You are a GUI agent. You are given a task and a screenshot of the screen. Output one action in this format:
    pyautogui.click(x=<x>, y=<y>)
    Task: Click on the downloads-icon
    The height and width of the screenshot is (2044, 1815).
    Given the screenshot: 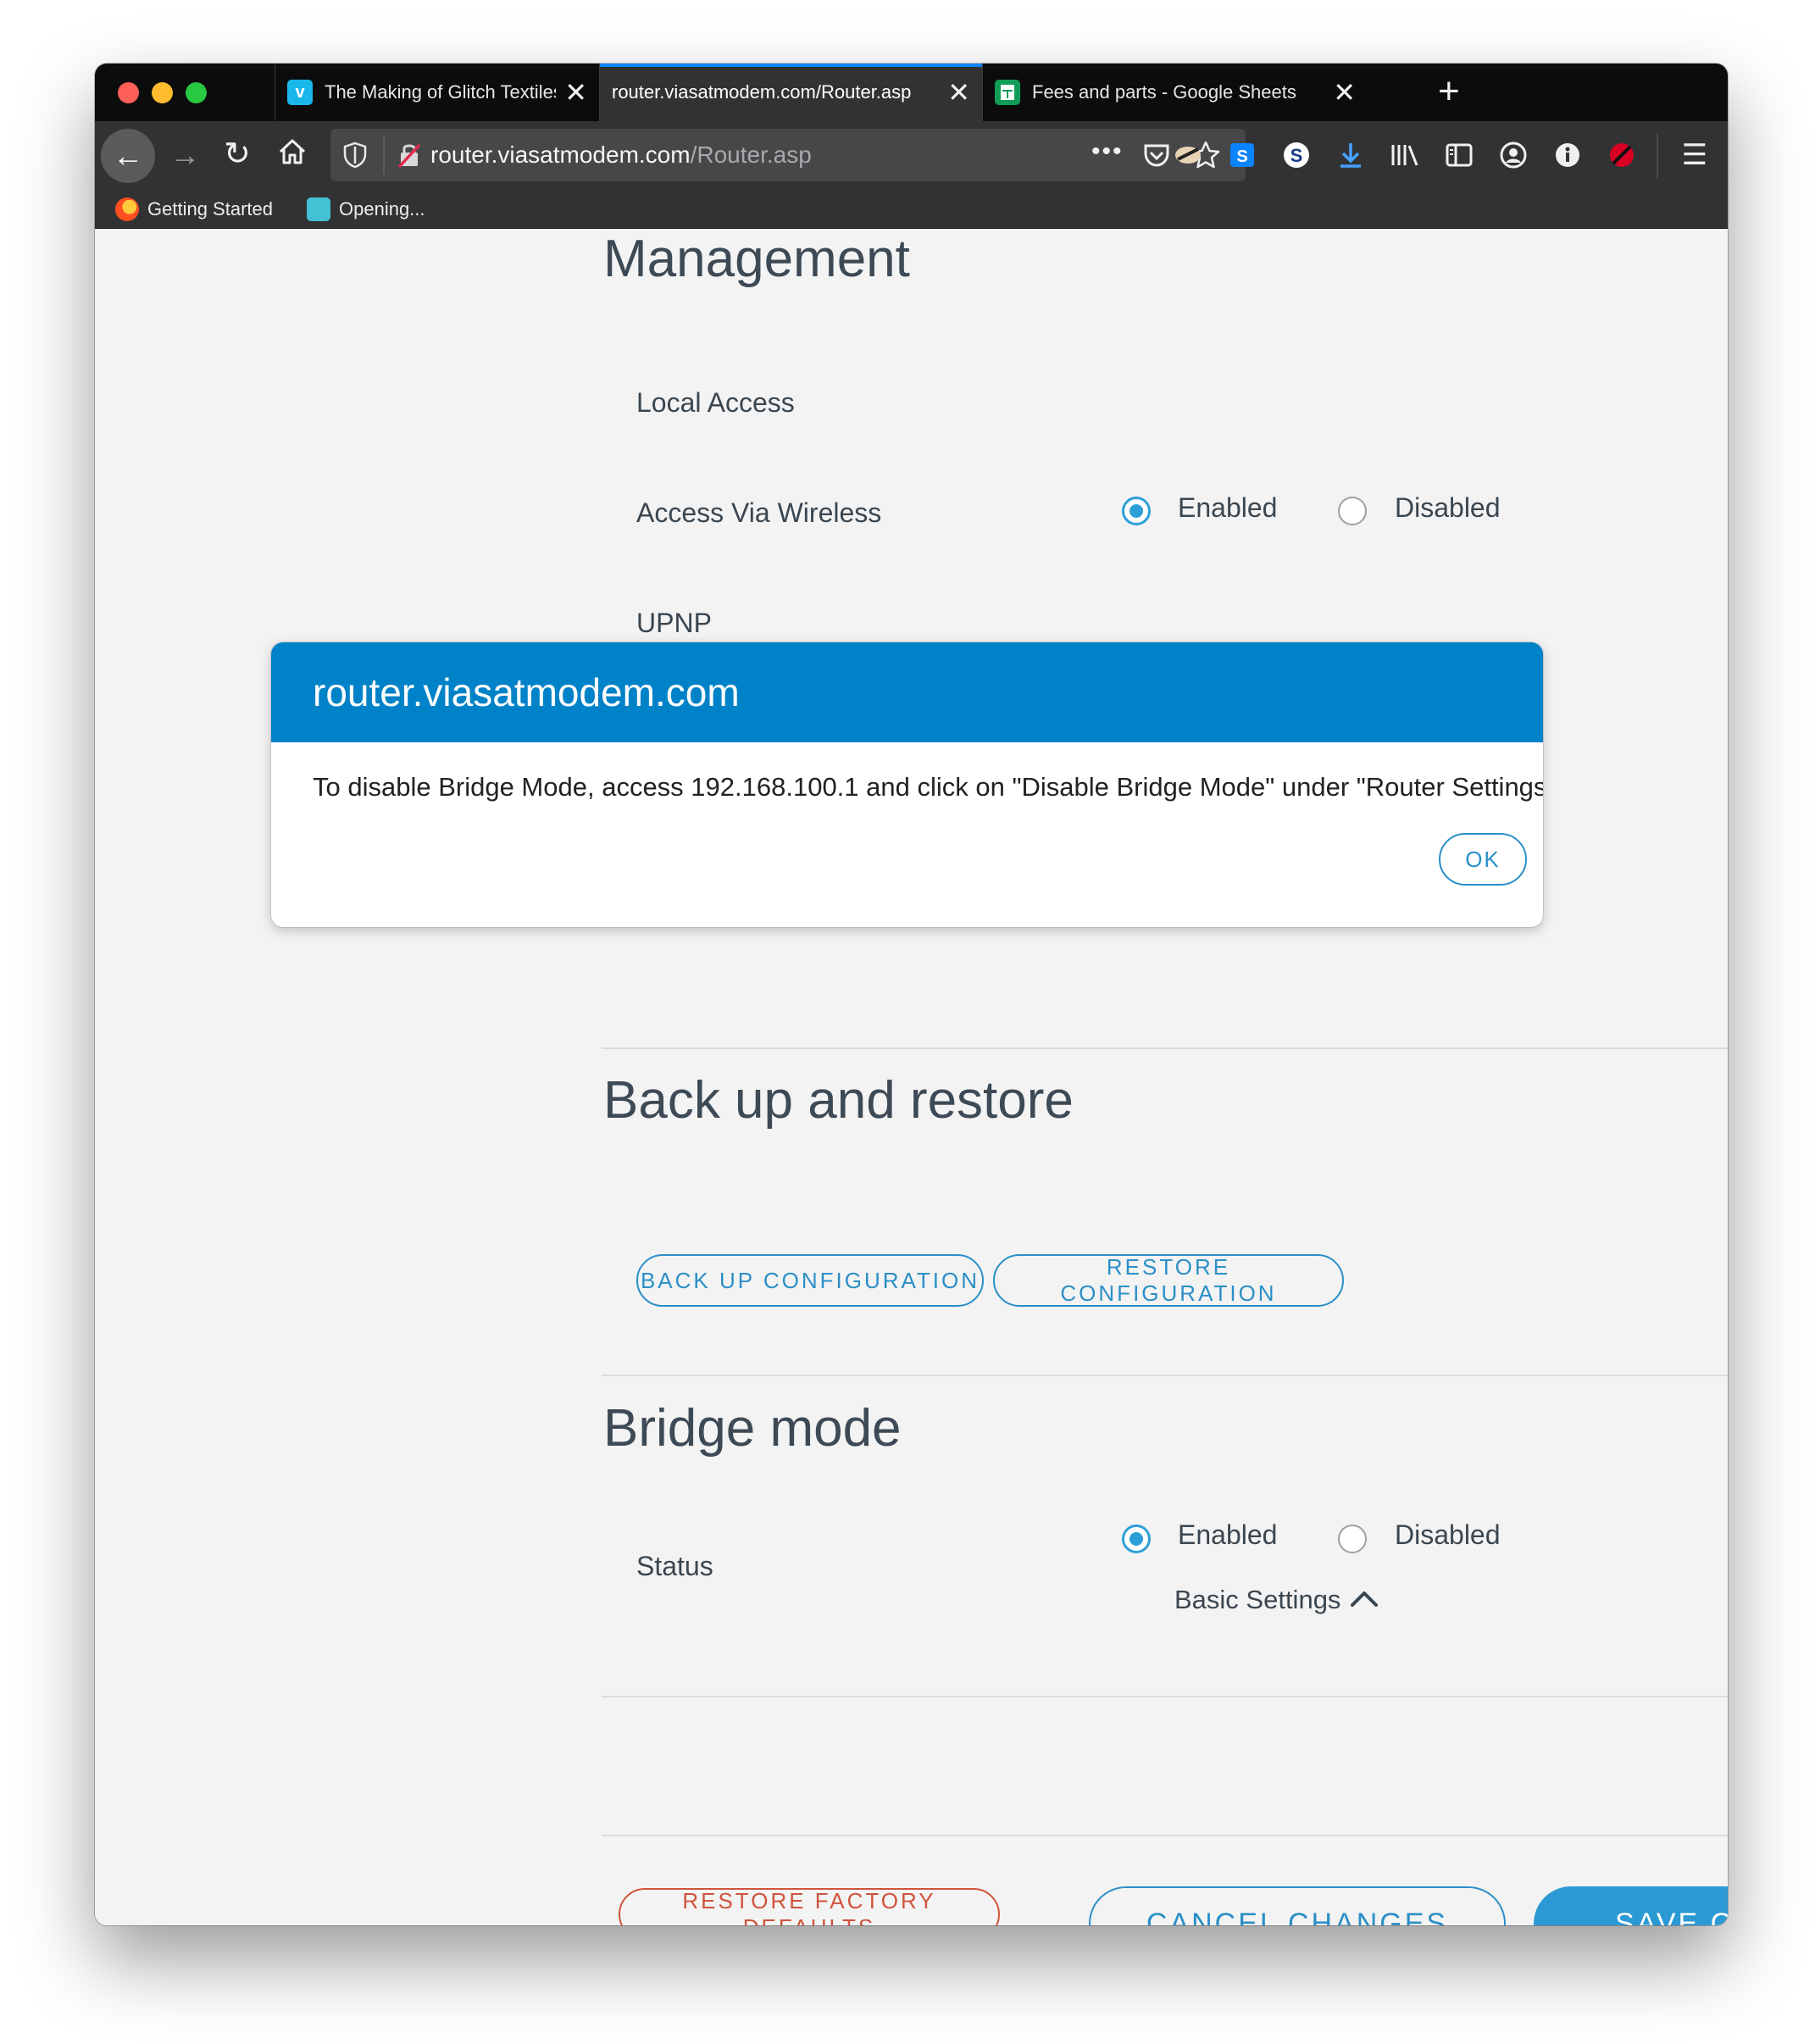 What is the action you would take?
    pyautogui.click(x=1351, y=155)
    